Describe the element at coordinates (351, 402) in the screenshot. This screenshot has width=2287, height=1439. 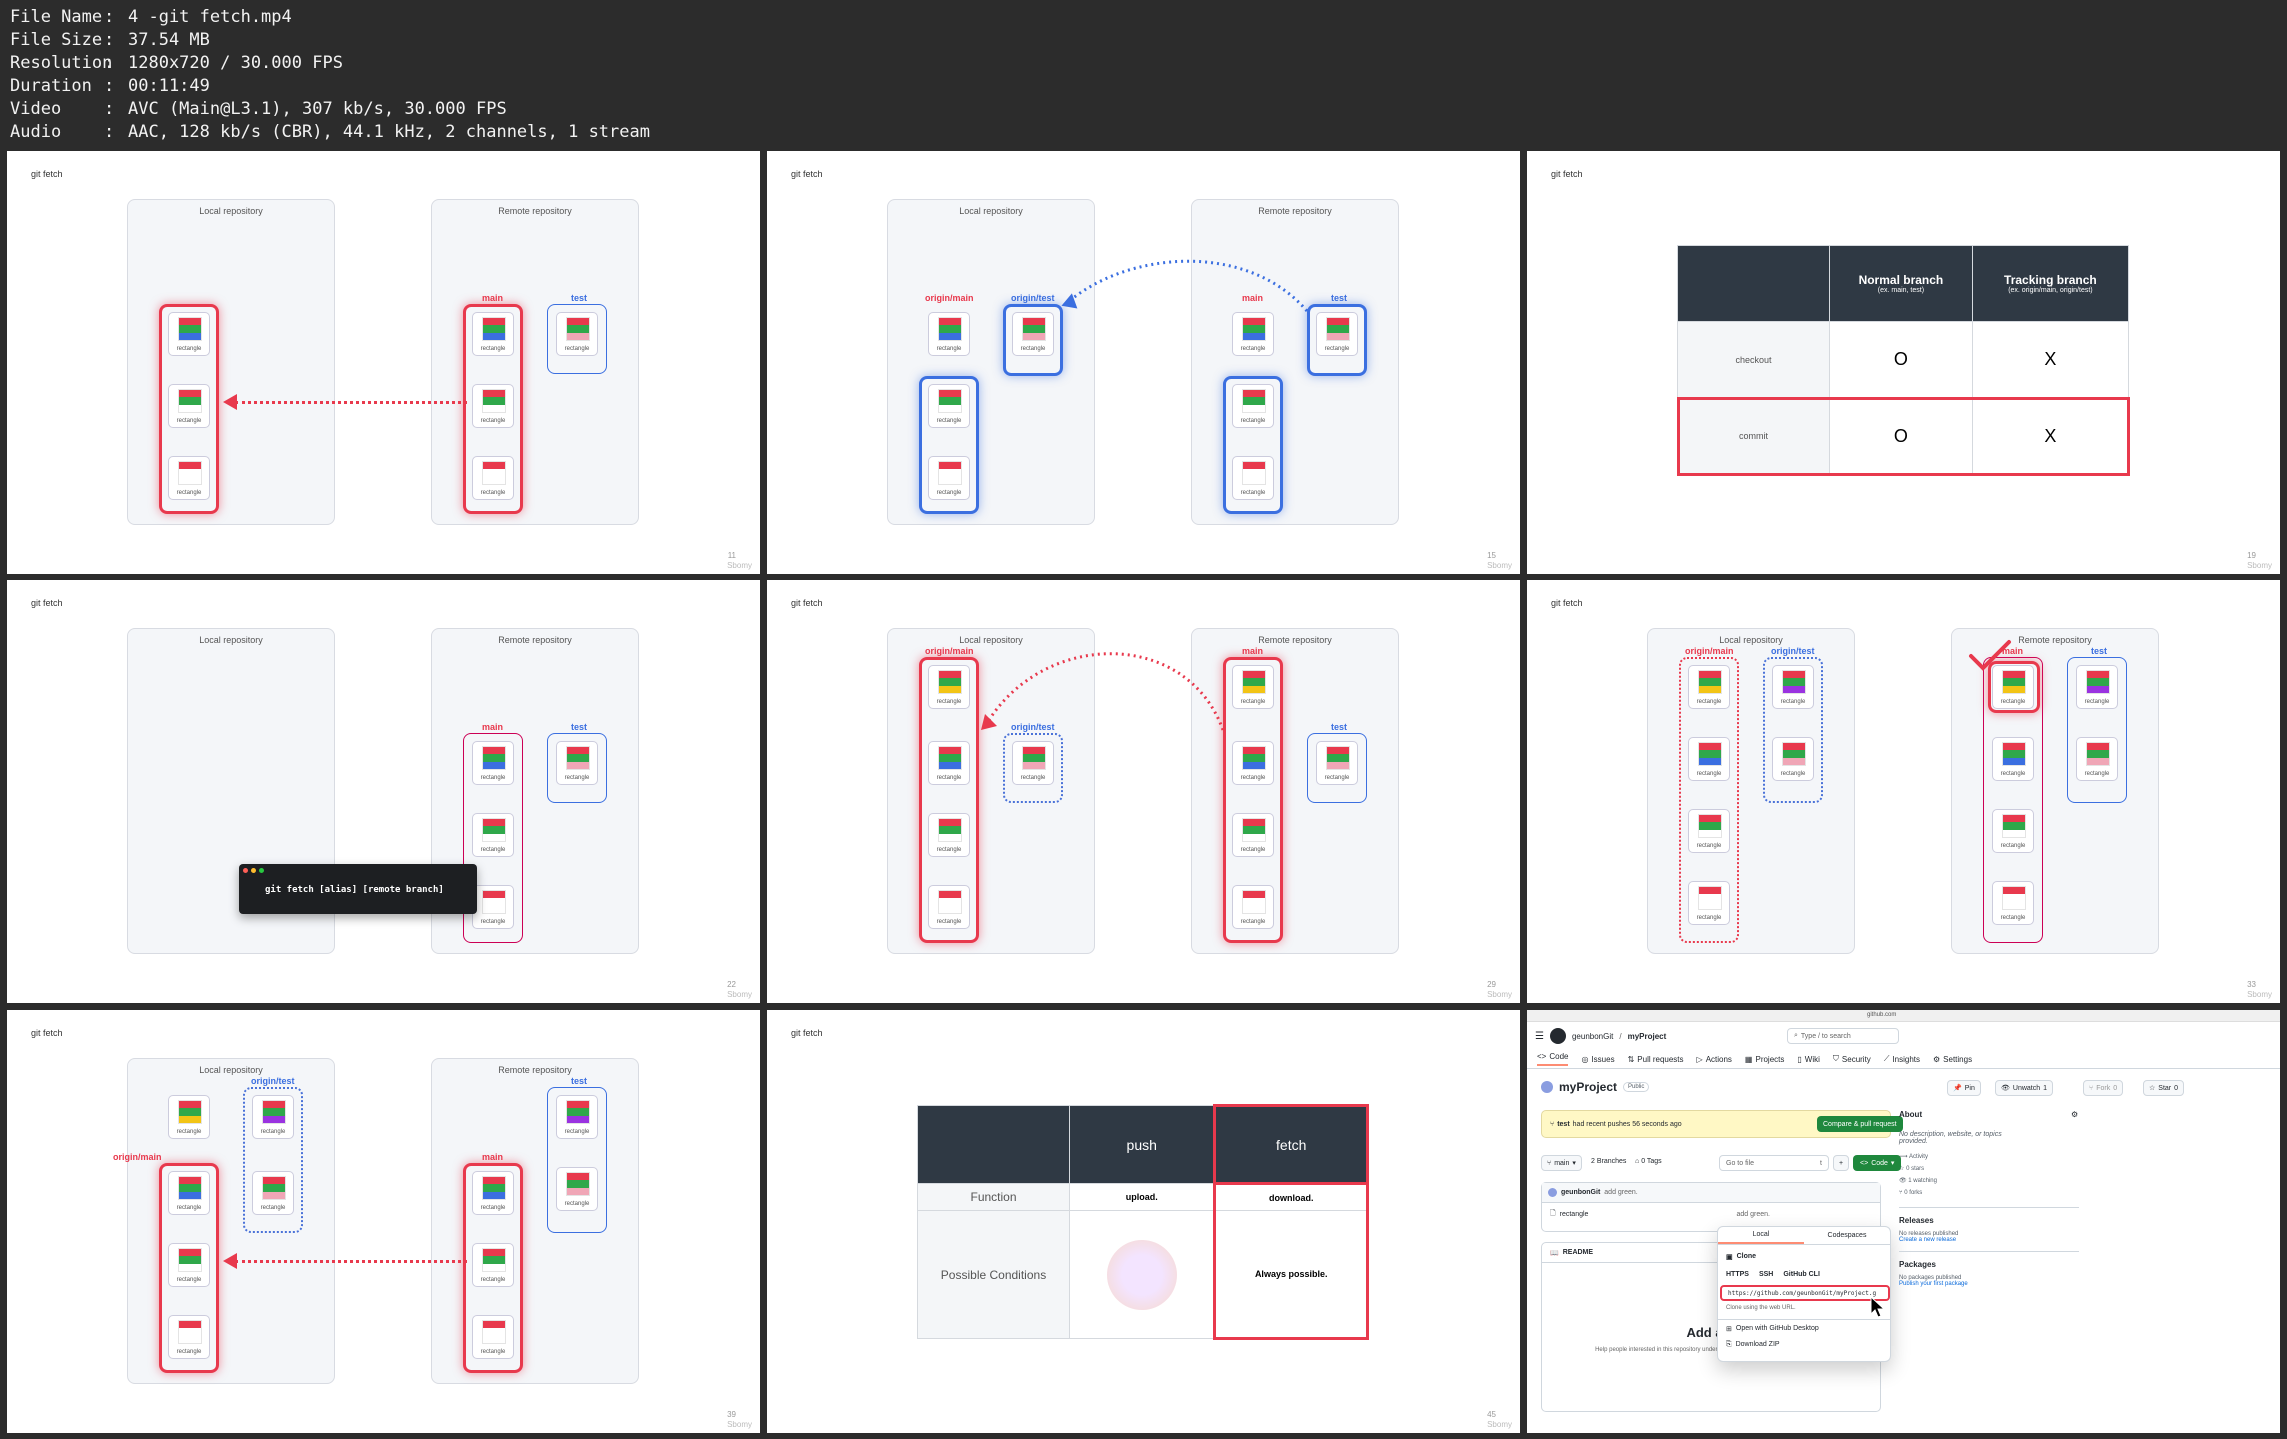
I see `fetch-arrow-line` at that location.